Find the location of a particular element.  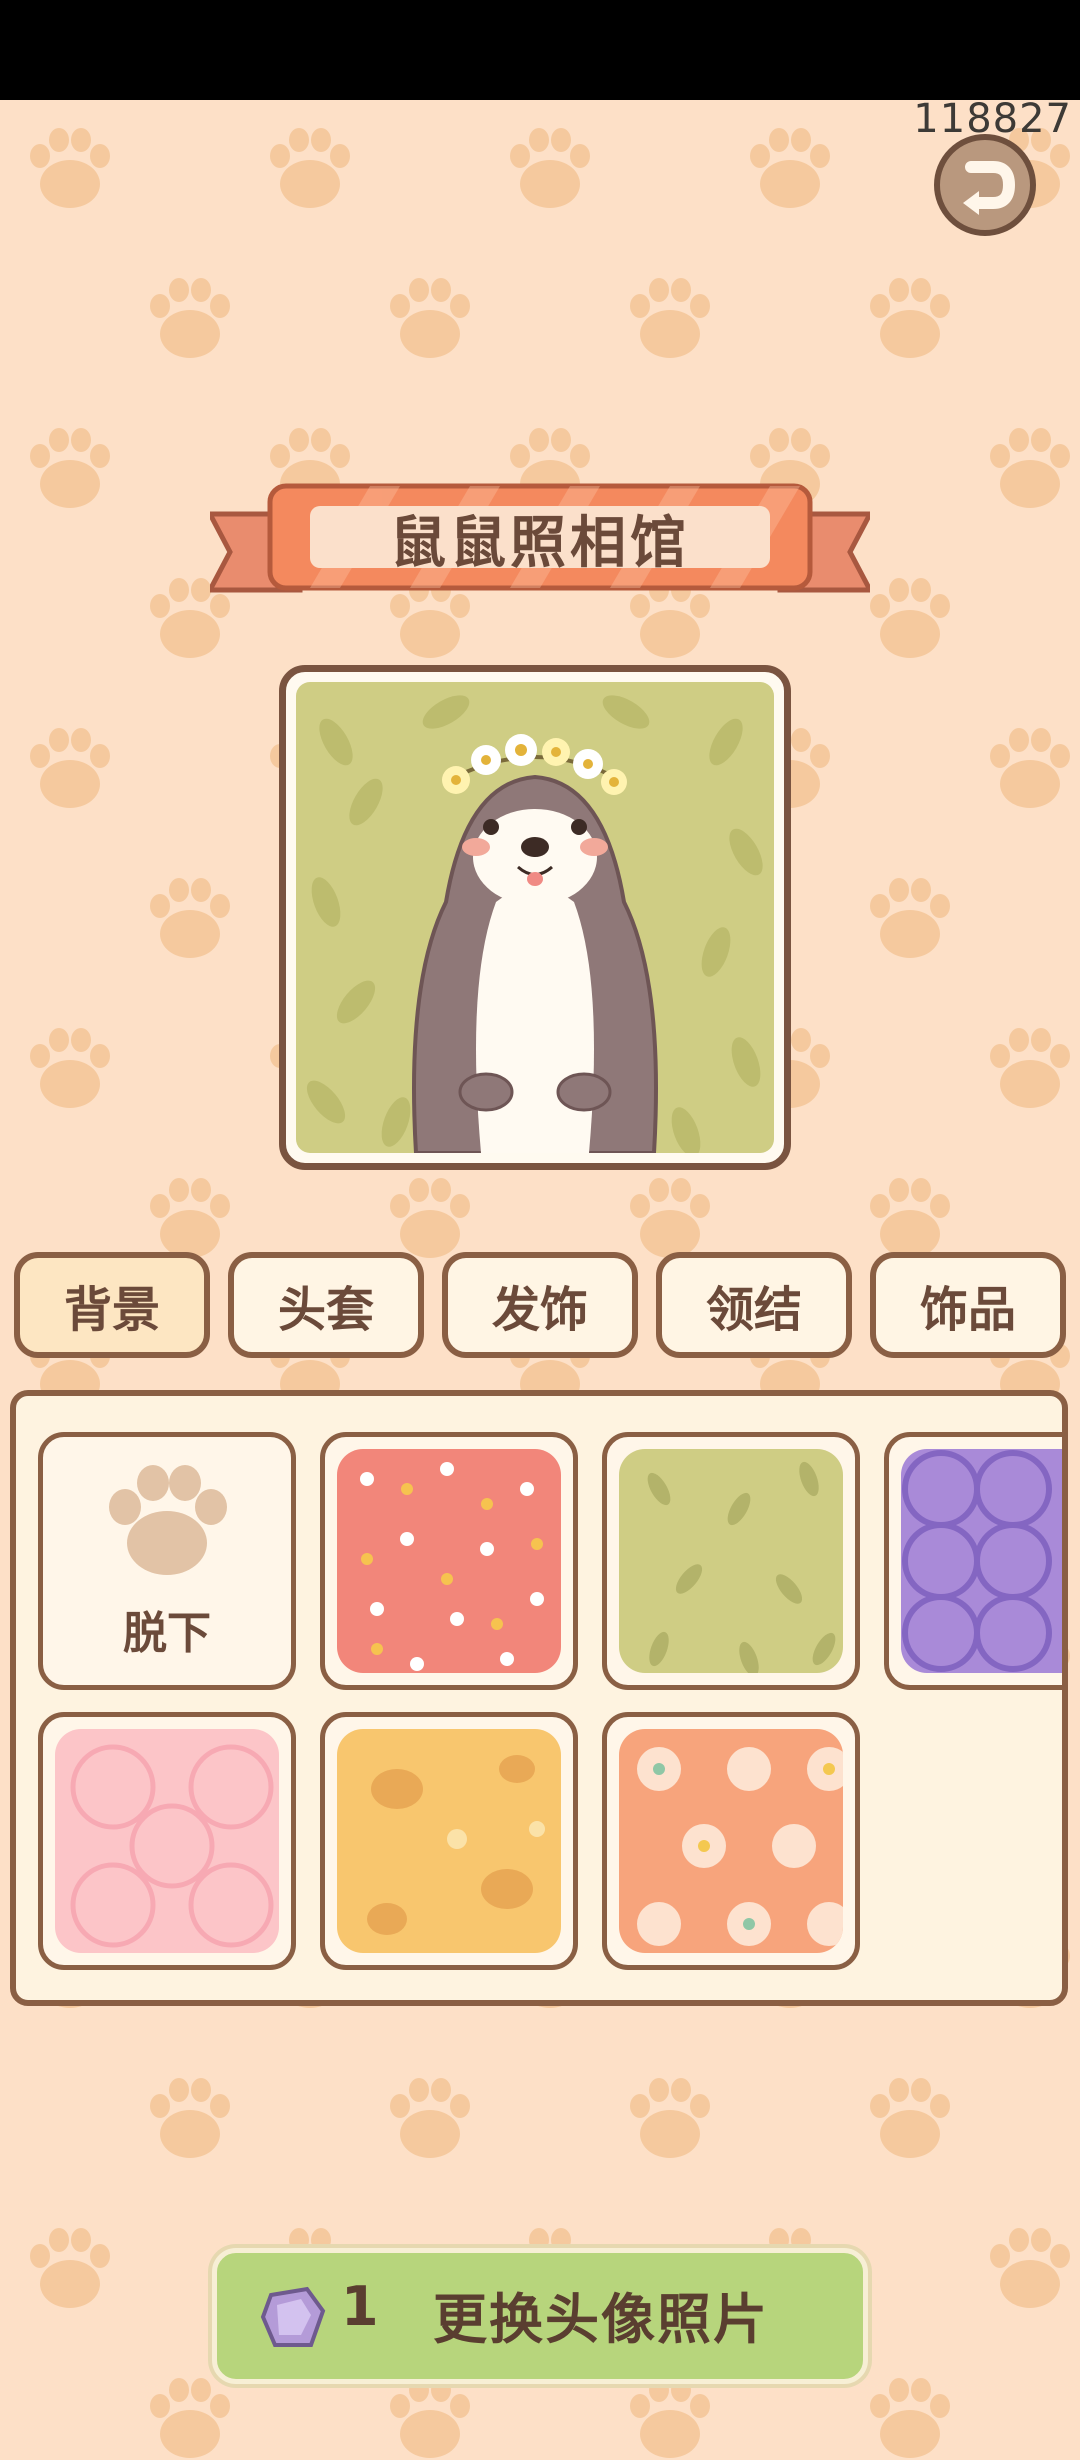

paws-pattern-icon is located at coordinates (456, 1845).